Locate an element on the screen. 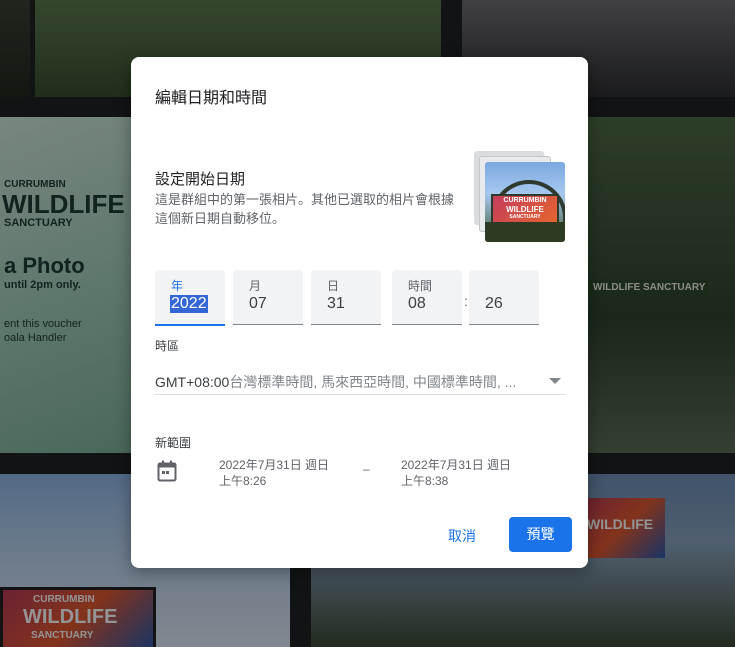  month-value: 07 is located at coordinates (258, 304).